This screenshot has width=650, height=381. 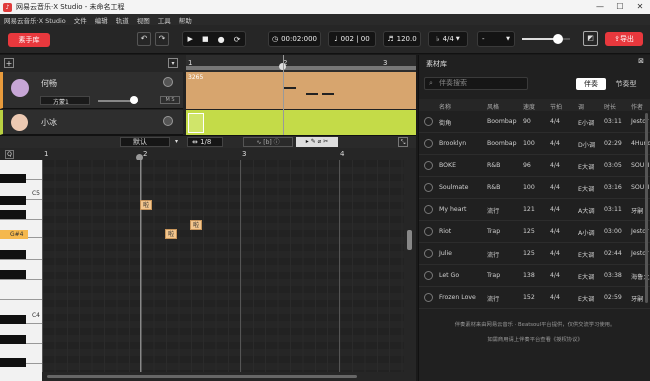 I want to click on redo-icon: ↷, so click(x=162, y=39).